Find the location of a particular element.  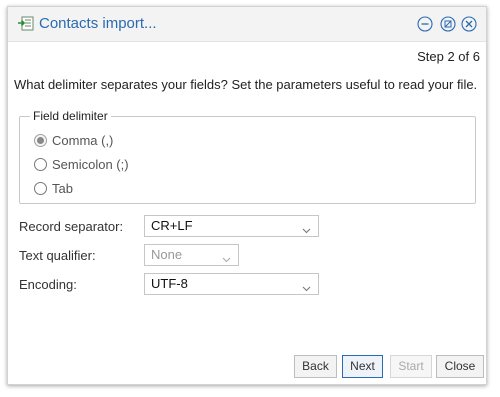

record-separator-value: CR+LF is located at coordinates (172, 225).